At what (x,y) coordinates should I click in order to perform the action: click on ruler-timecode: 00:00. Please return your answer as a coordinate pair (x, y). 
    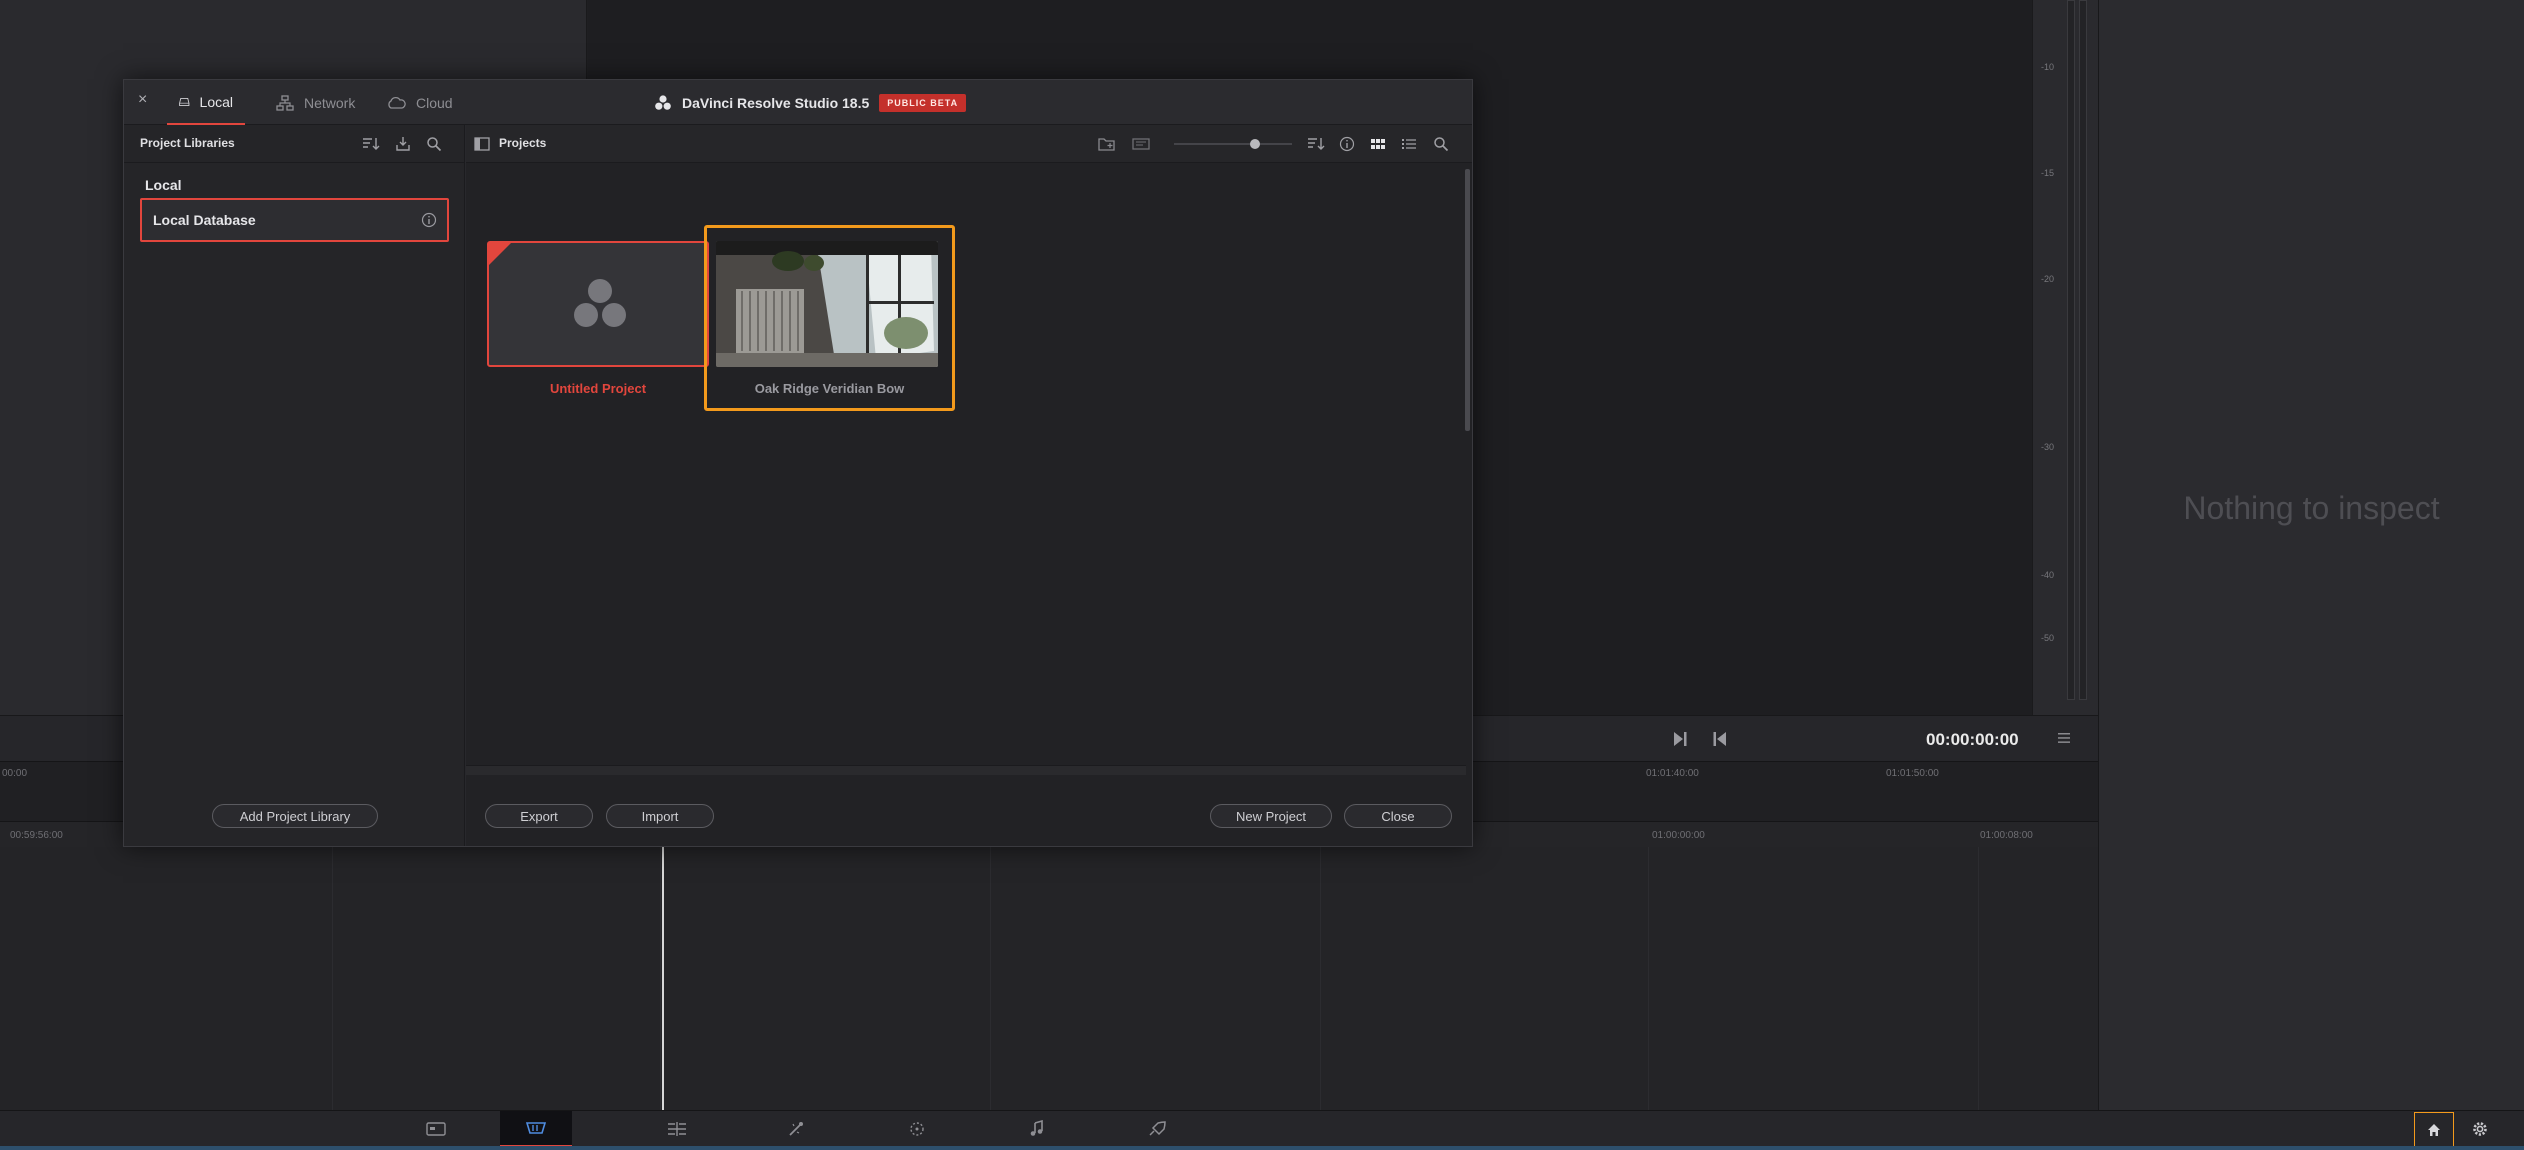
    Looking at the image, I should click on (15, 773).